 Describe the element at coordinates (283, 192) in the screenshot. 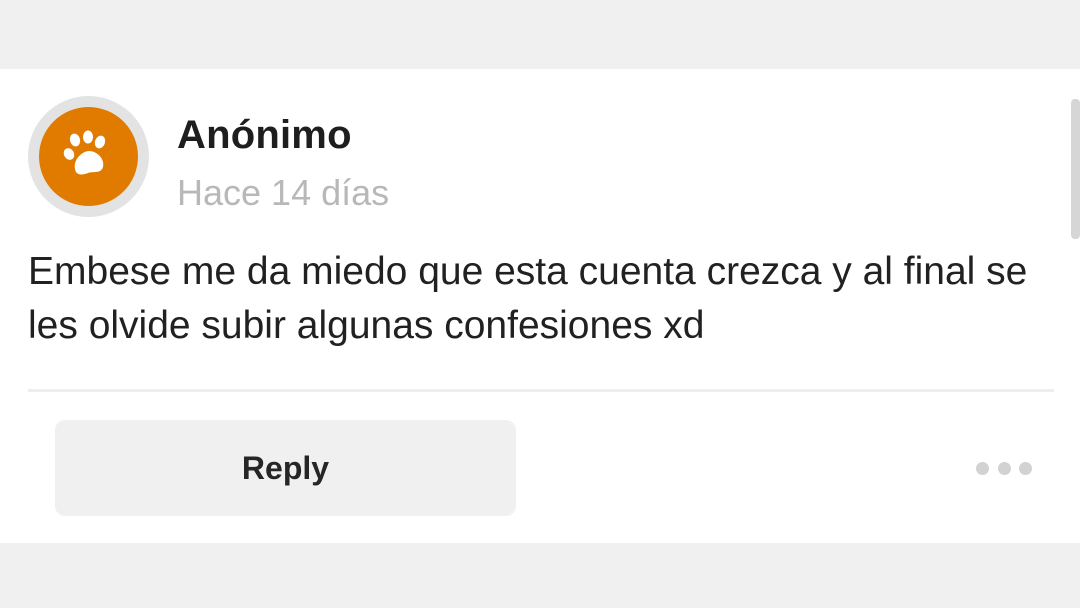

I see `post-timestamp: Hace 14 días` at that location.